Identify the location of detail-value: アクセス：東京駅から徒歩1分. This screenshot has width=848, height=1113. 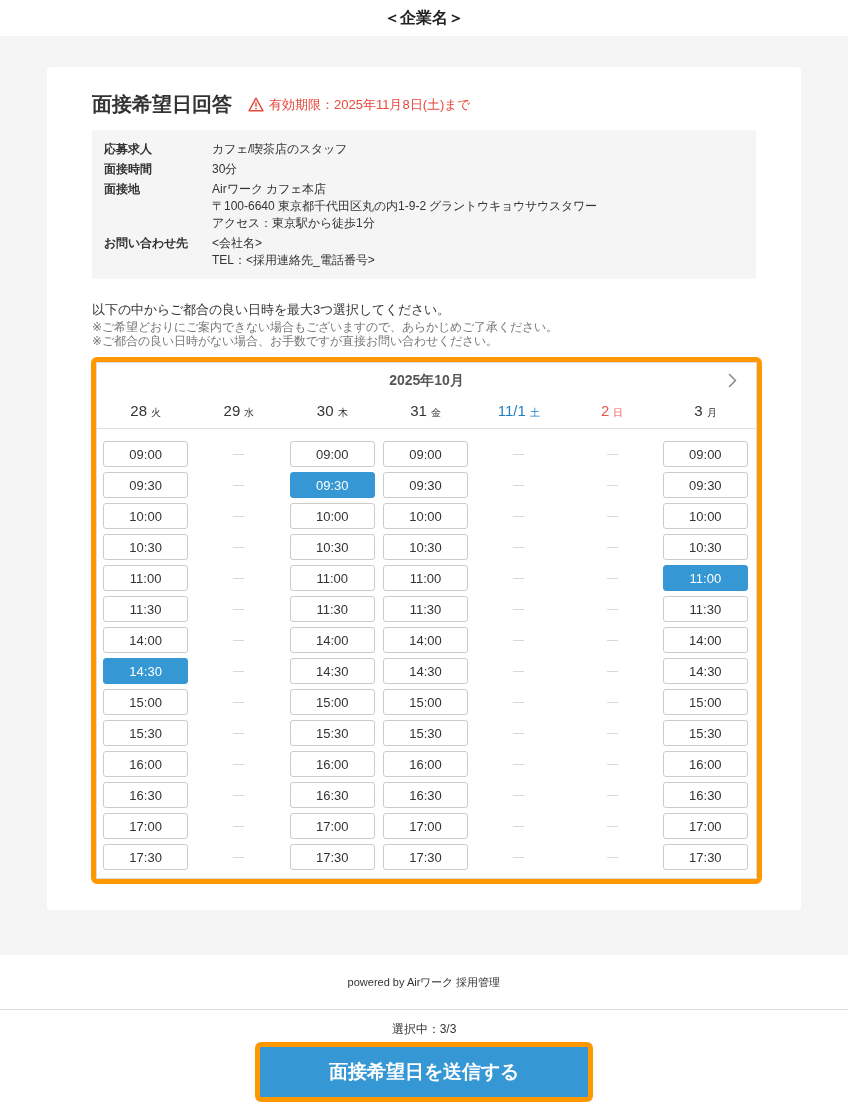
(294, 223).